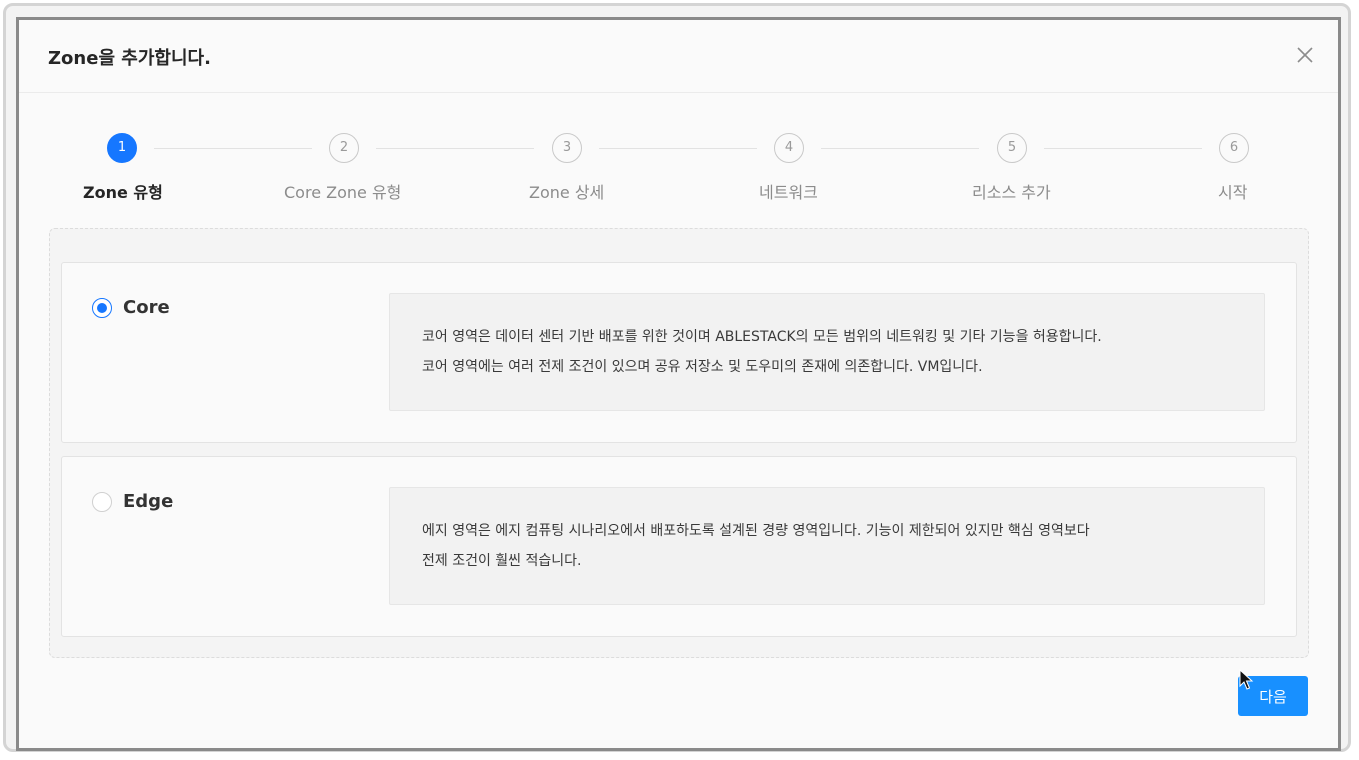 This screenshot has width=1359, height=760. Describe the element at coordinates (567, 192) in the screenshot. I see `step-3-label: Zone 상세` at that location.